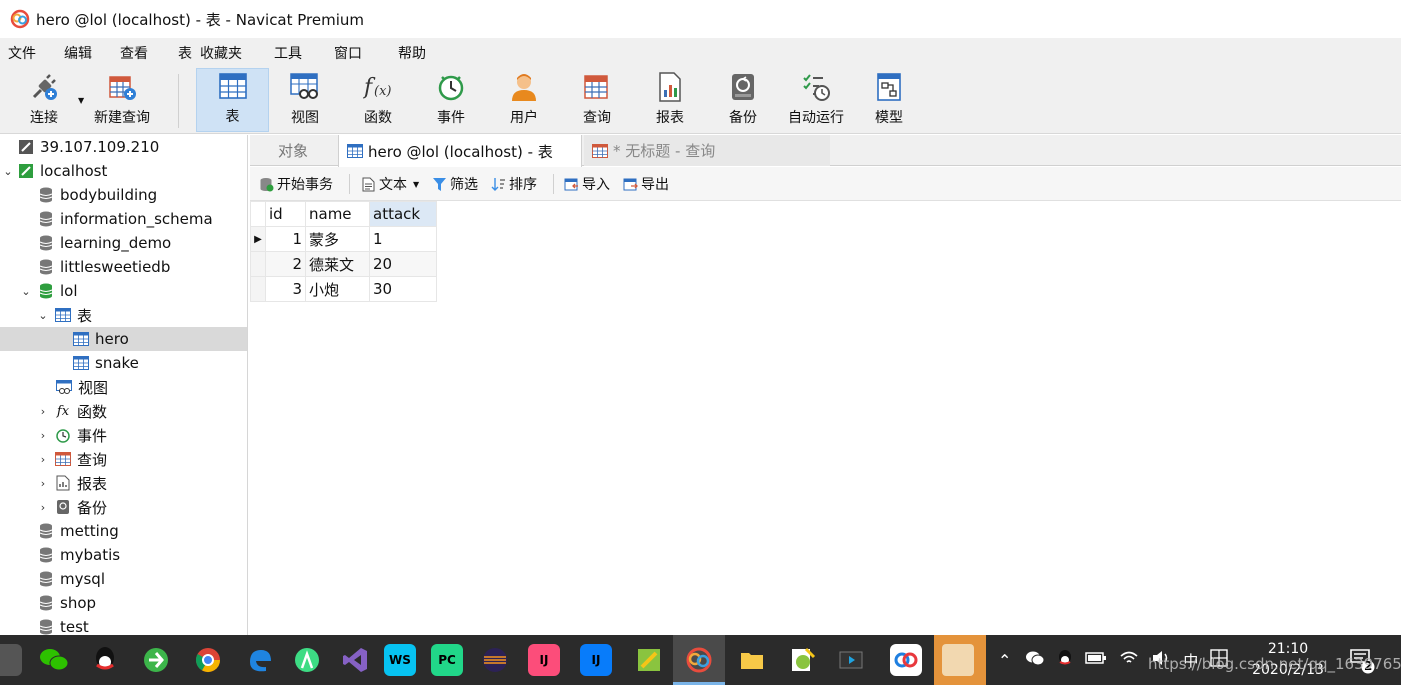  I want to click on media-player-icon, so click(851, 660).